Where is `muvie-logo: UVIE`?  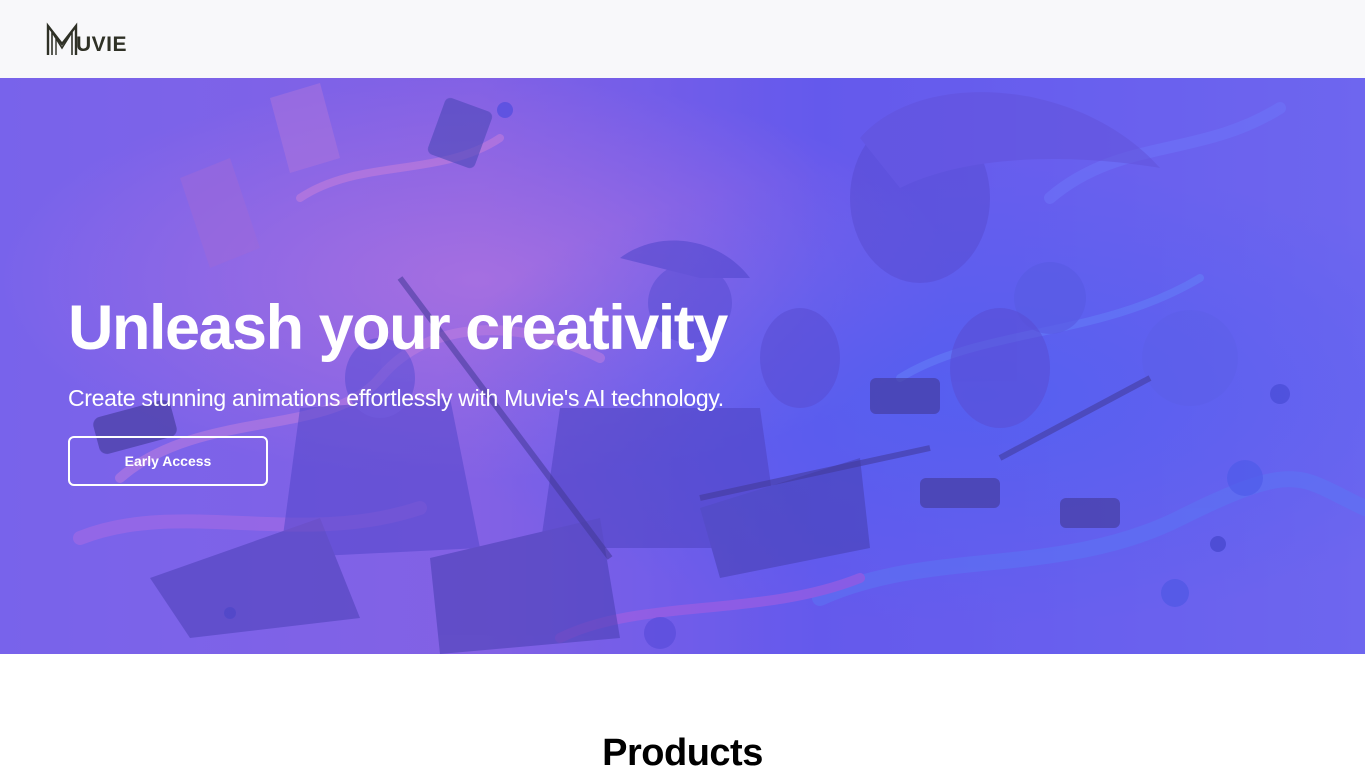 muvie-logo: UVIE is located at coordinates (86, 39).